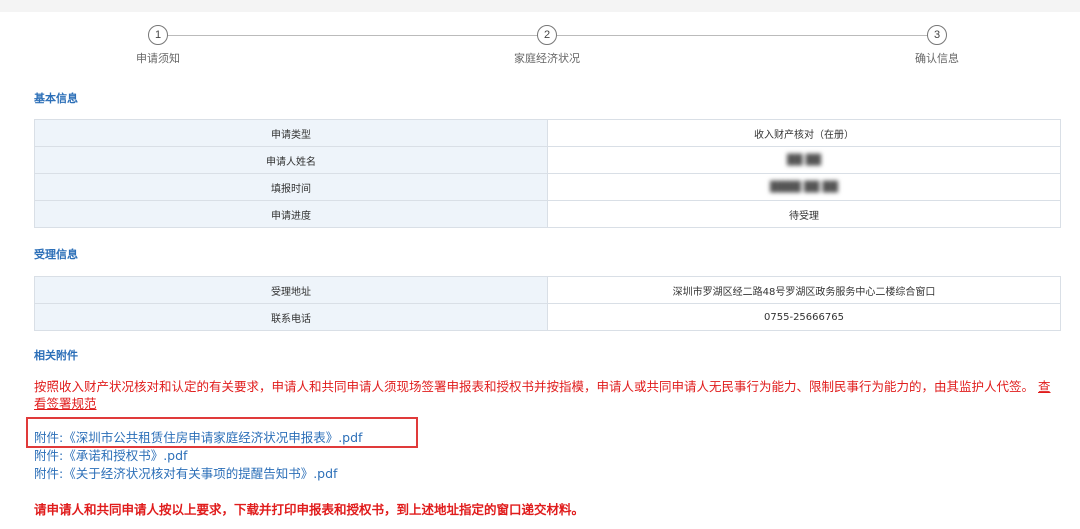  What do you see at coordinates (158, 58) in the screenshot?
I see `step-1-label: 申请须知` at bounding box center [158, 58].